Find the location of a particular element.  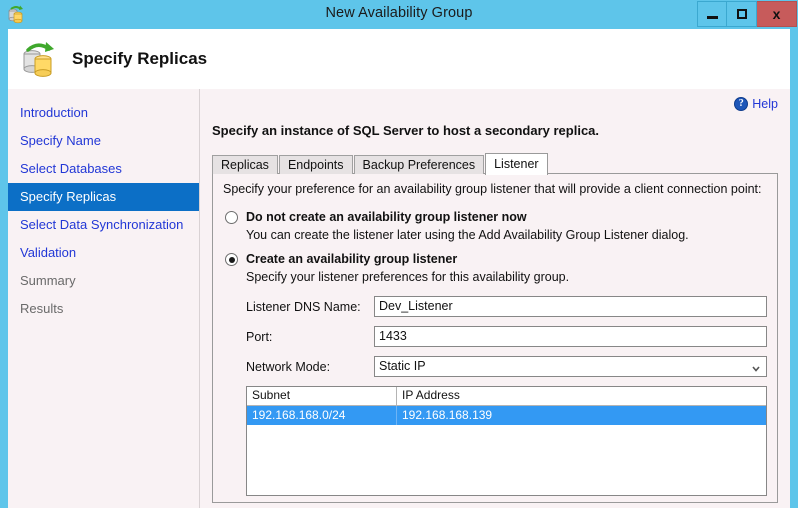

port-input: 1433 is located at coordinates (570, 336).